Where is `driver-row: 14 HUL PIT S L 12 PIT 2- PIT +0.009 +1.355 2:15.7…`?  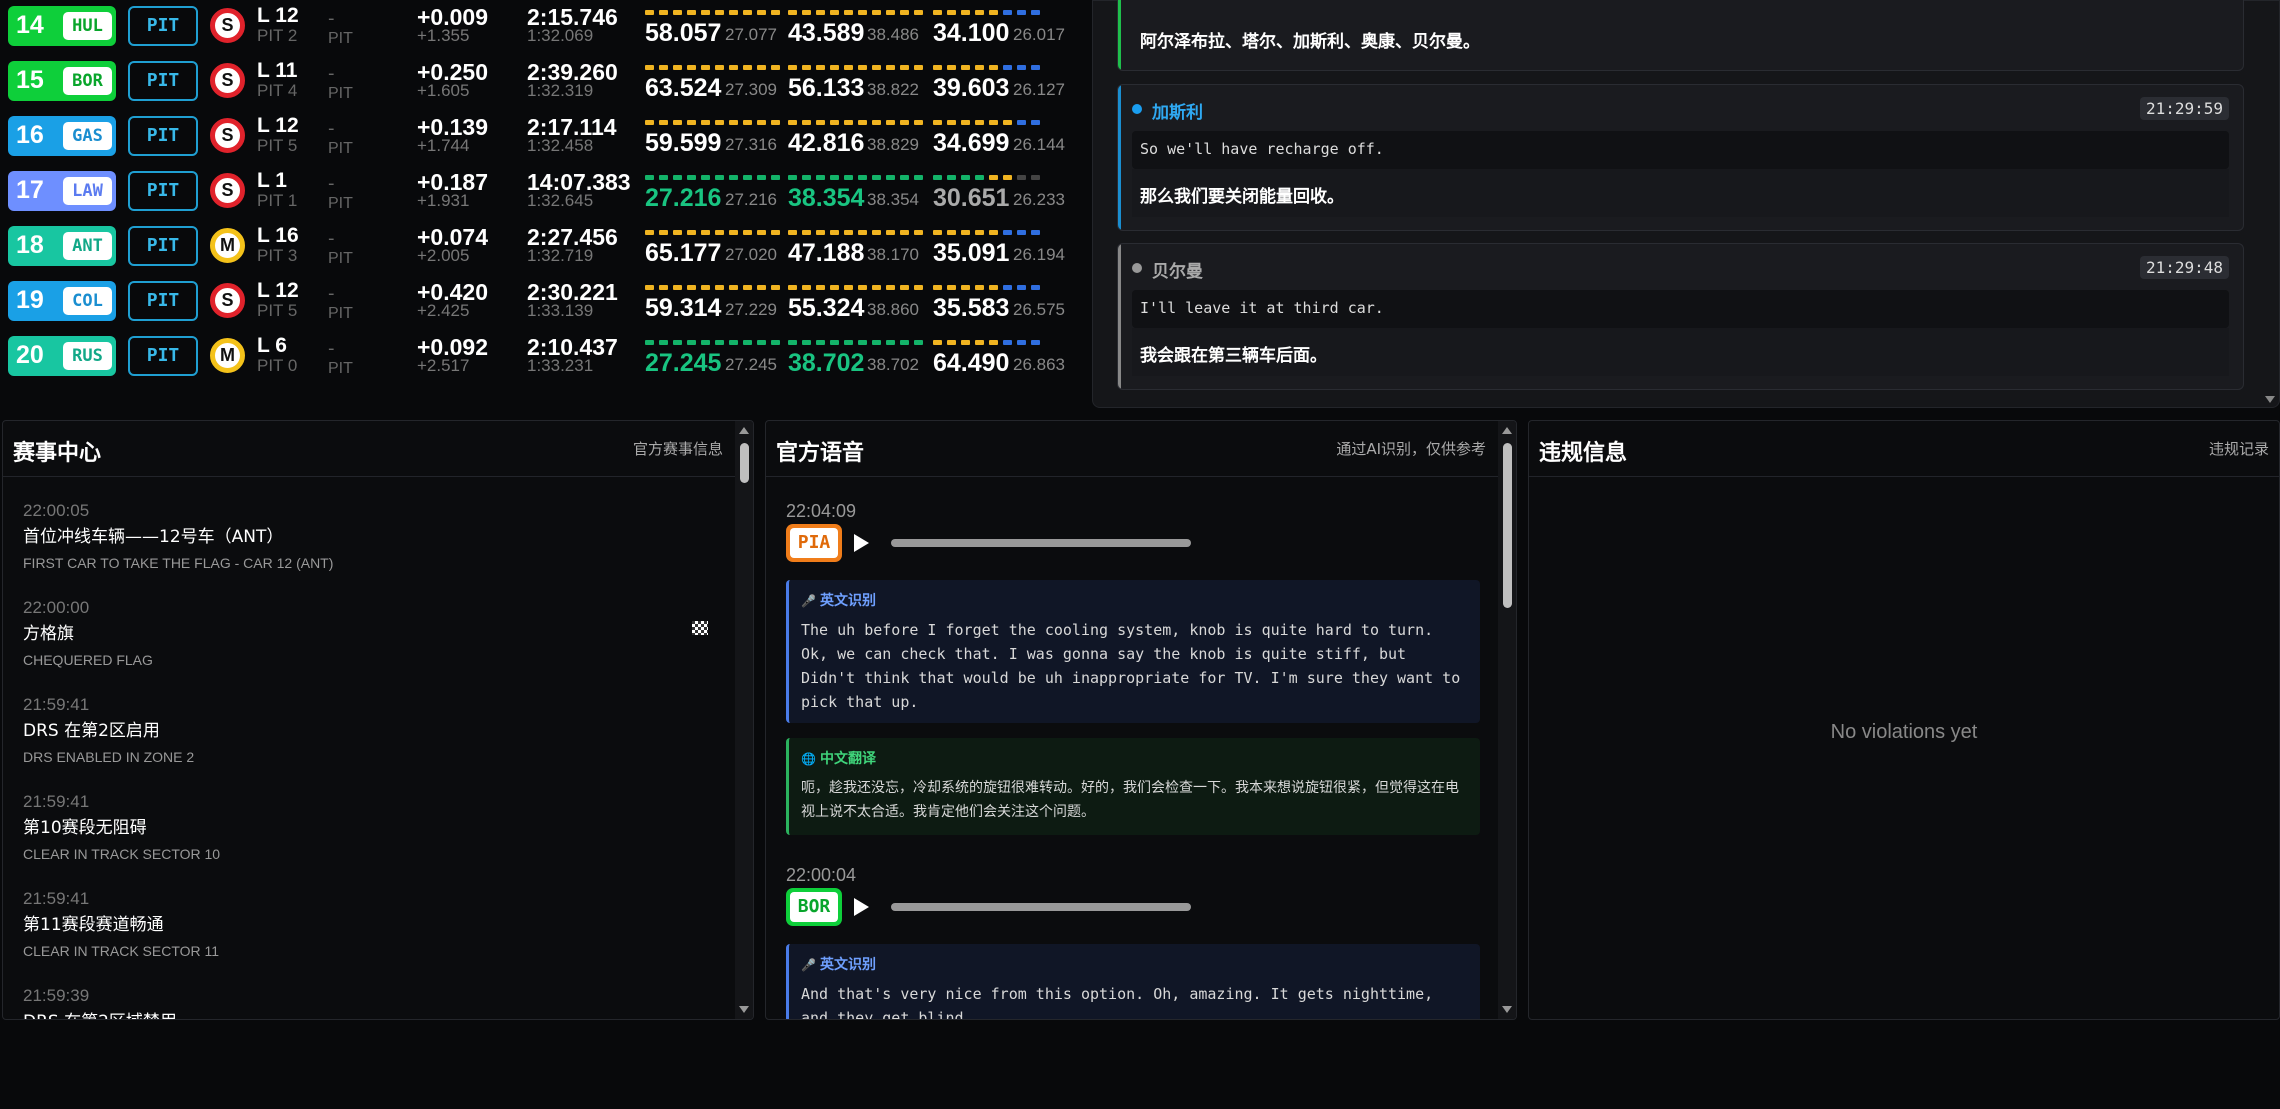 driver-row: 14 HUL PIT S L 12 PIT 2- PIT +0.009 +1.355 2:15.7… is located at coordinates (544, 27).